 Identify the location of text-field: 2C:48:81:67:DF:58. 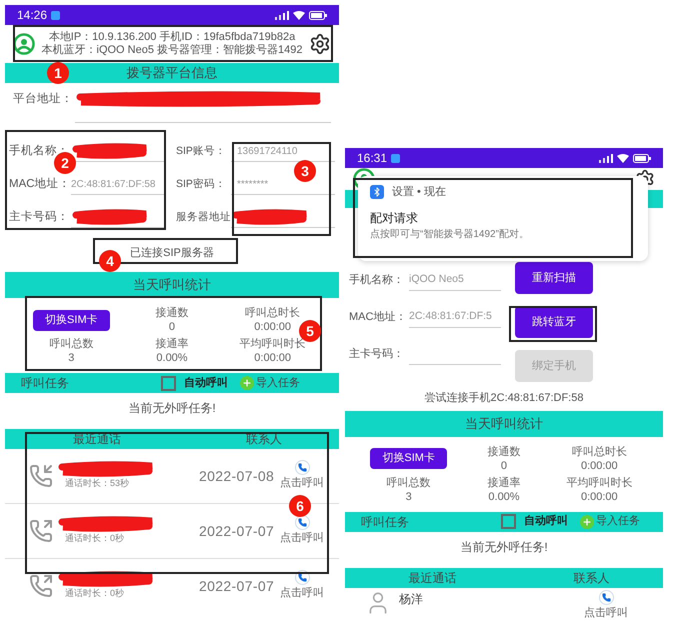
(117, 184).